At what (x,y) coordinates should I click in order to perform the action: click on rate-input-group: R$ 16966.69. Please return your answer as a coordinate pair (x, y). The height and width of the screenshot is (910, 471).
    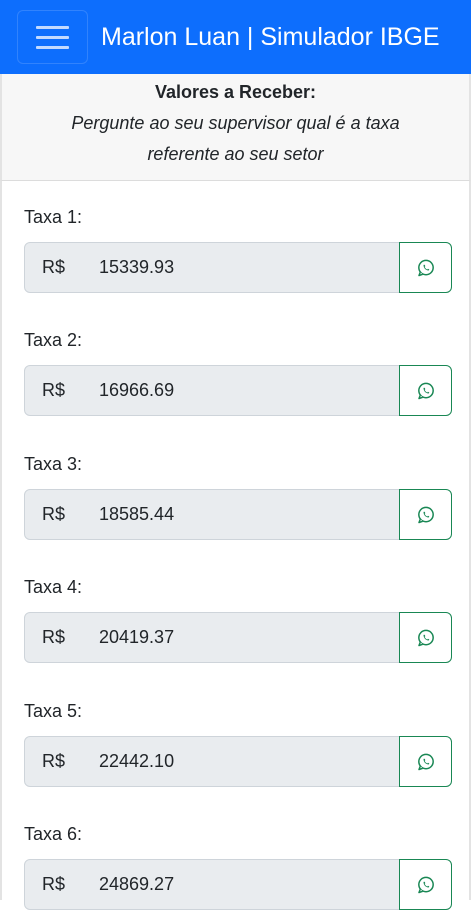
    Looking at the image, I should click on (238, 390).